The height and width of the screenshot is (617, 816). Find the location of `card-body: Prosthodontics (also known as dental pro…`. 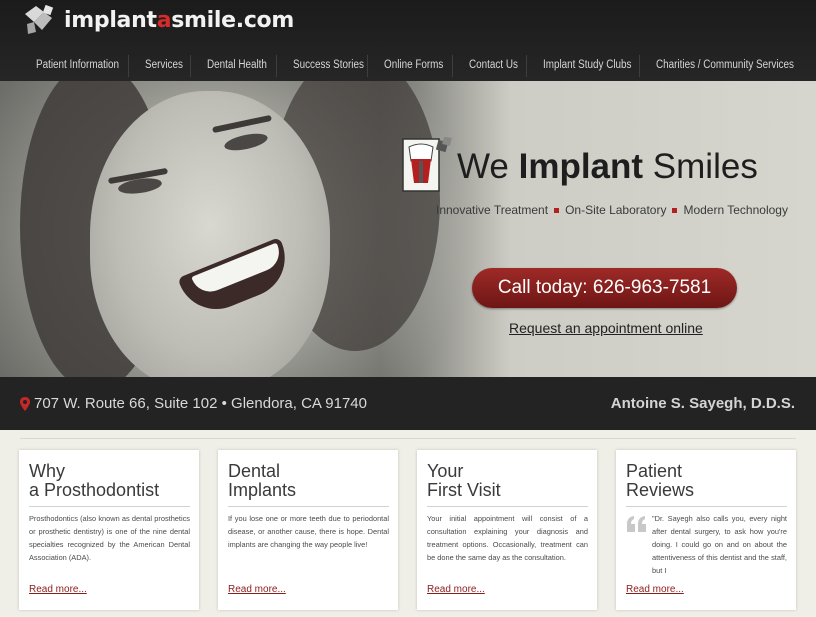

card-body: Prosthodontics (also known as dental pro… is located at coordinates (109, 538).